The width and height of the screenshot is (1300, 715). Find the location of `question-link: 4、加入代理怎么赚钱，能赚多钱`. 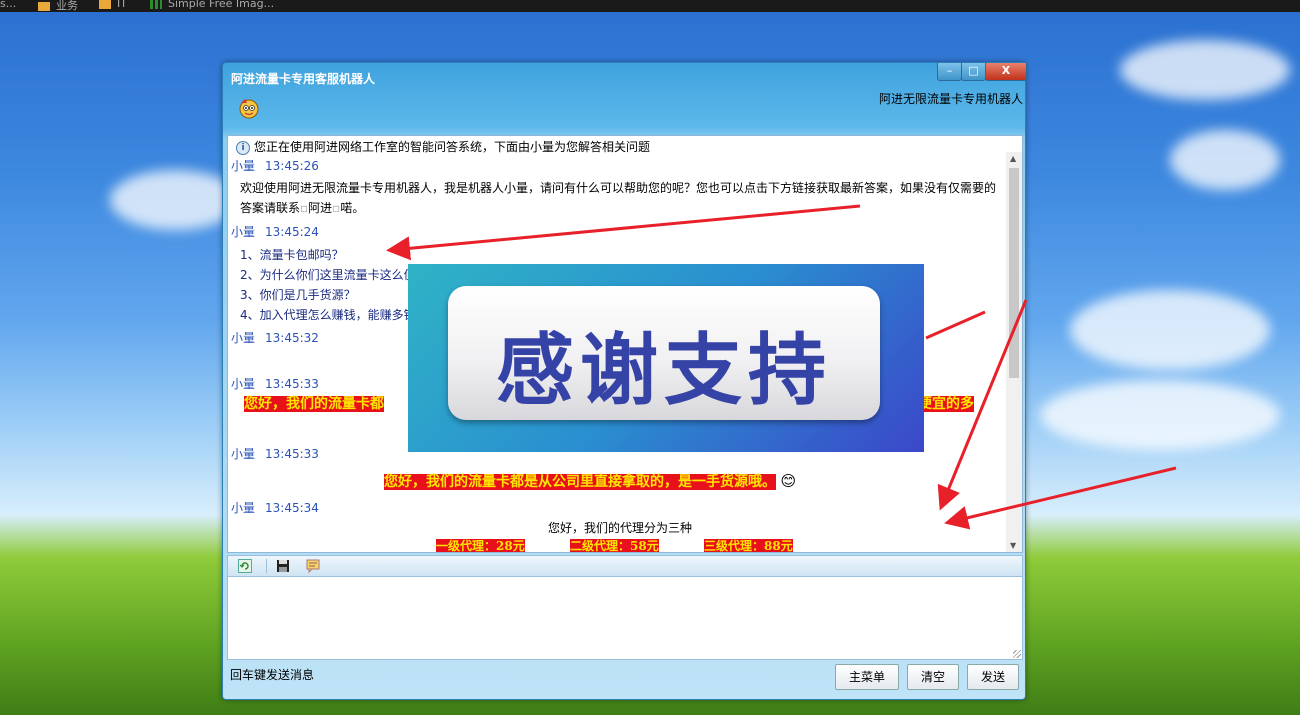

question-link: 4、加入代理怎么赚钱，能赚多钱 is located at coordinates (328, 314).